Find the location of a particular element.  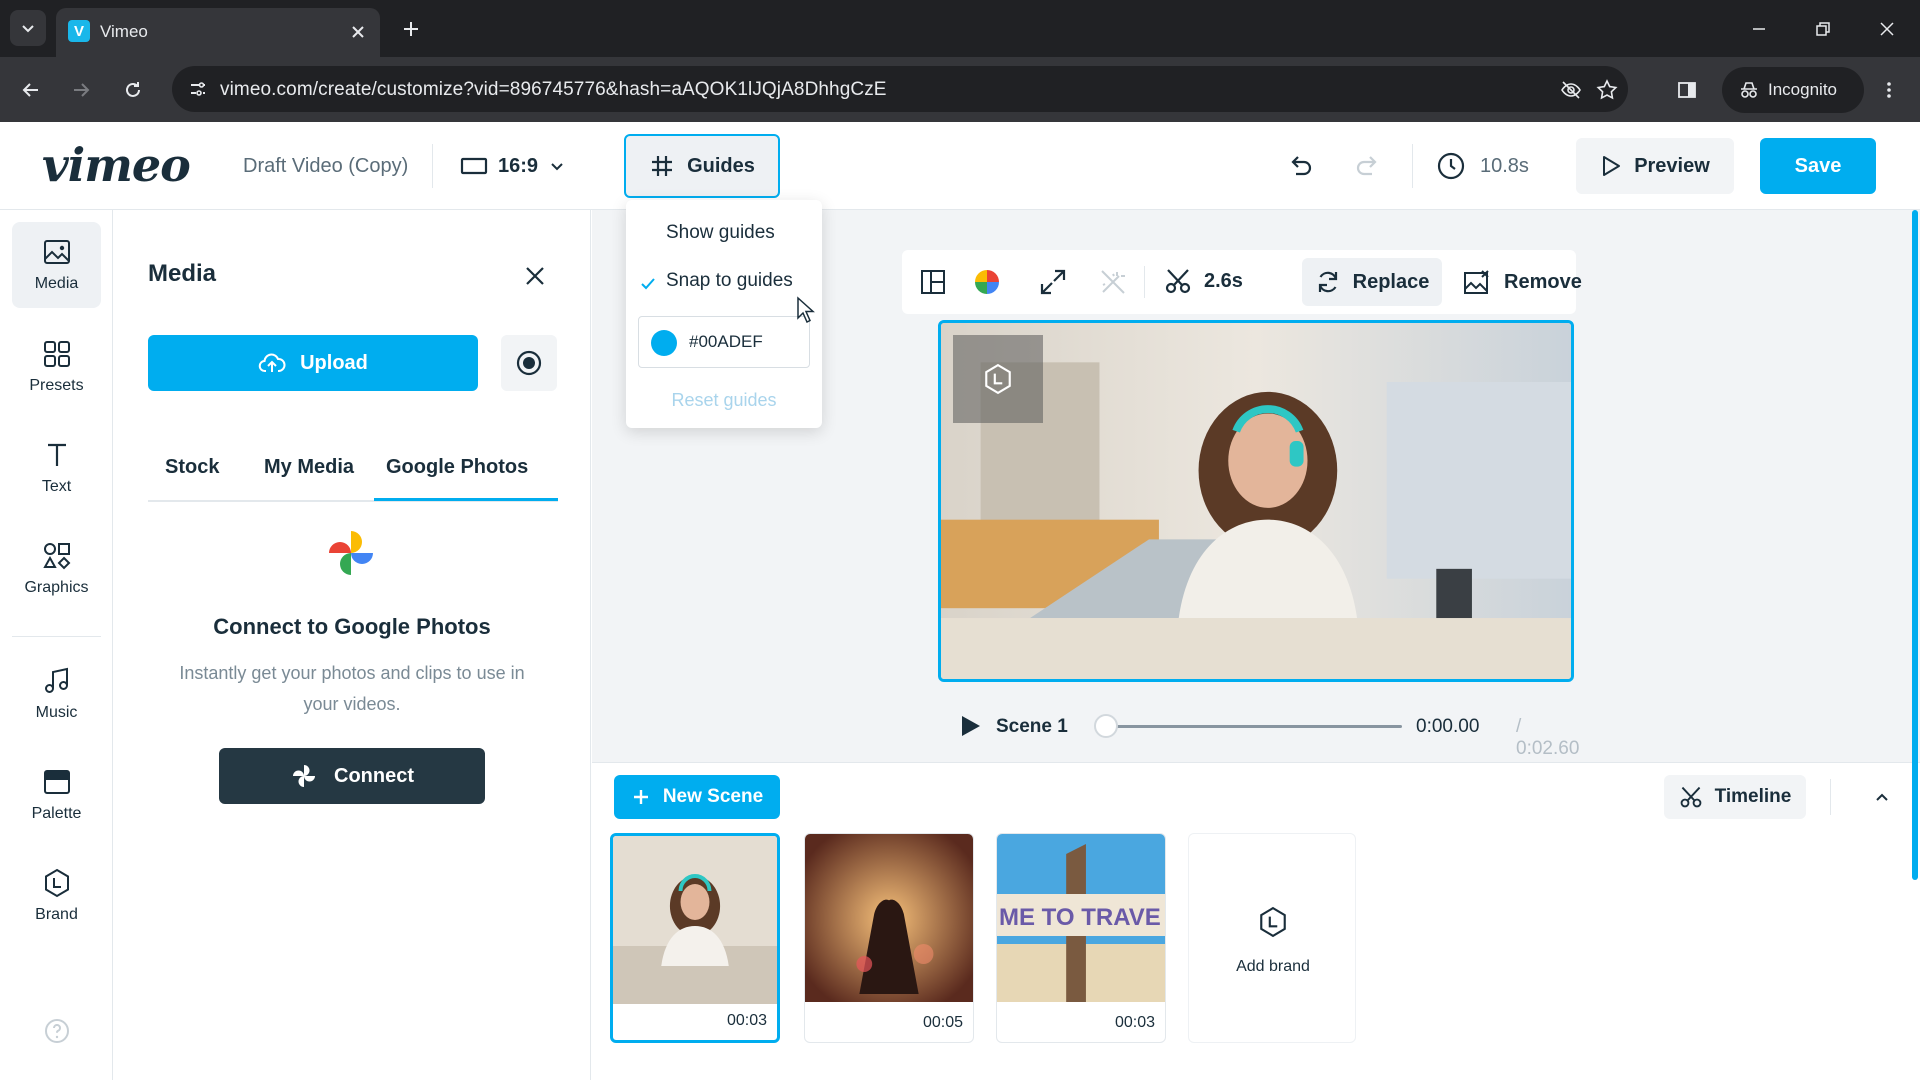

new-scene-button: New Scene is located at coordinates (697, 797).